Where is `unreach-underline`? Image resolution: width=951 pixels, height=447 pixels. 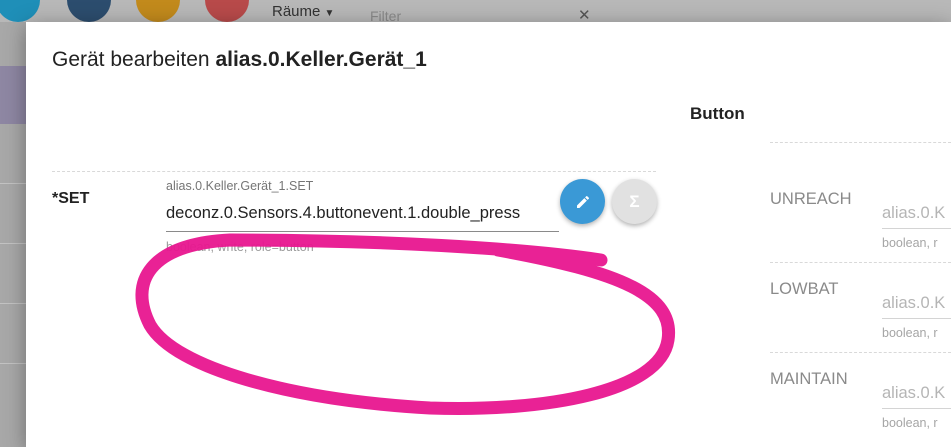 unreach-underline is located at coordinates (916, 228).